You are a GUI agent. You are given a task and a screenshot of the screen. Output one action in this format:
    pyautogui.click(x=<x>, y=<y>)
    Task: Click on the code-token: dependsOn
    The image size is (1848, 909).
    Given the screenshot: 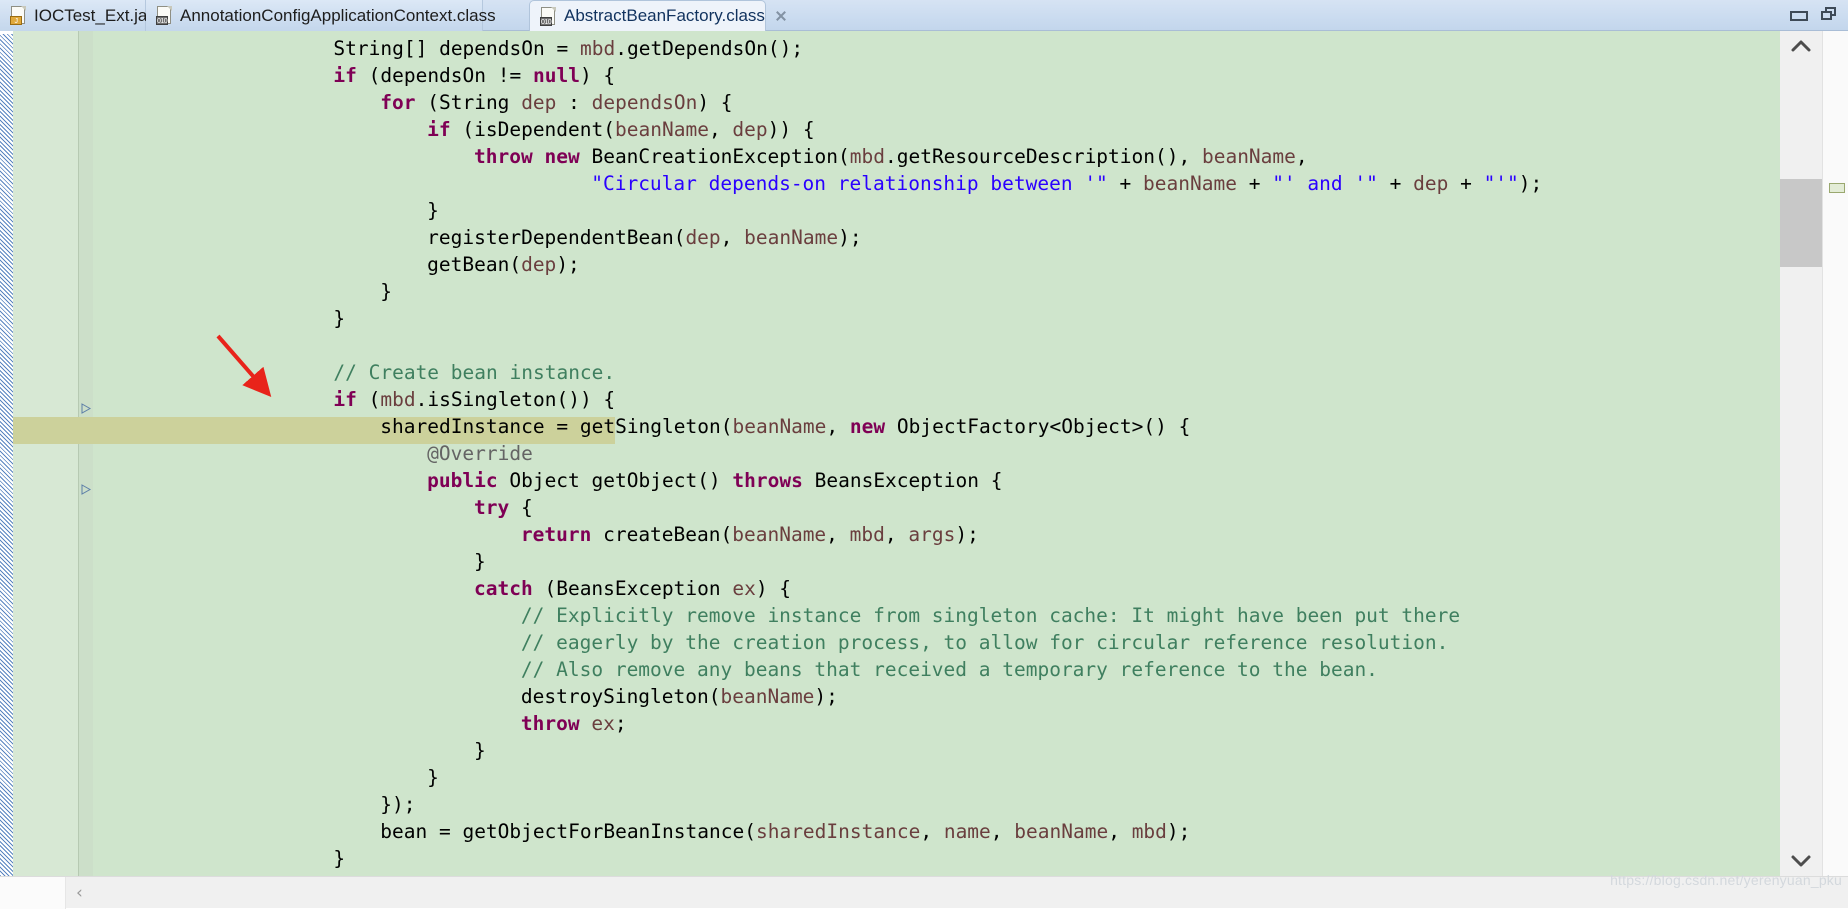 What is the action you would take?
    pyautogui.click(x=492, y=48)
    